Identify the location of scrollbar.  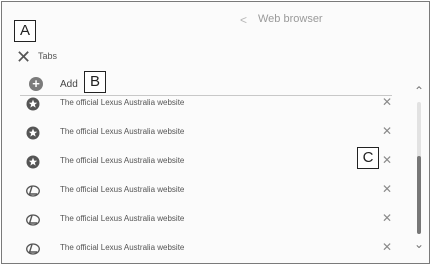
(419, 168).